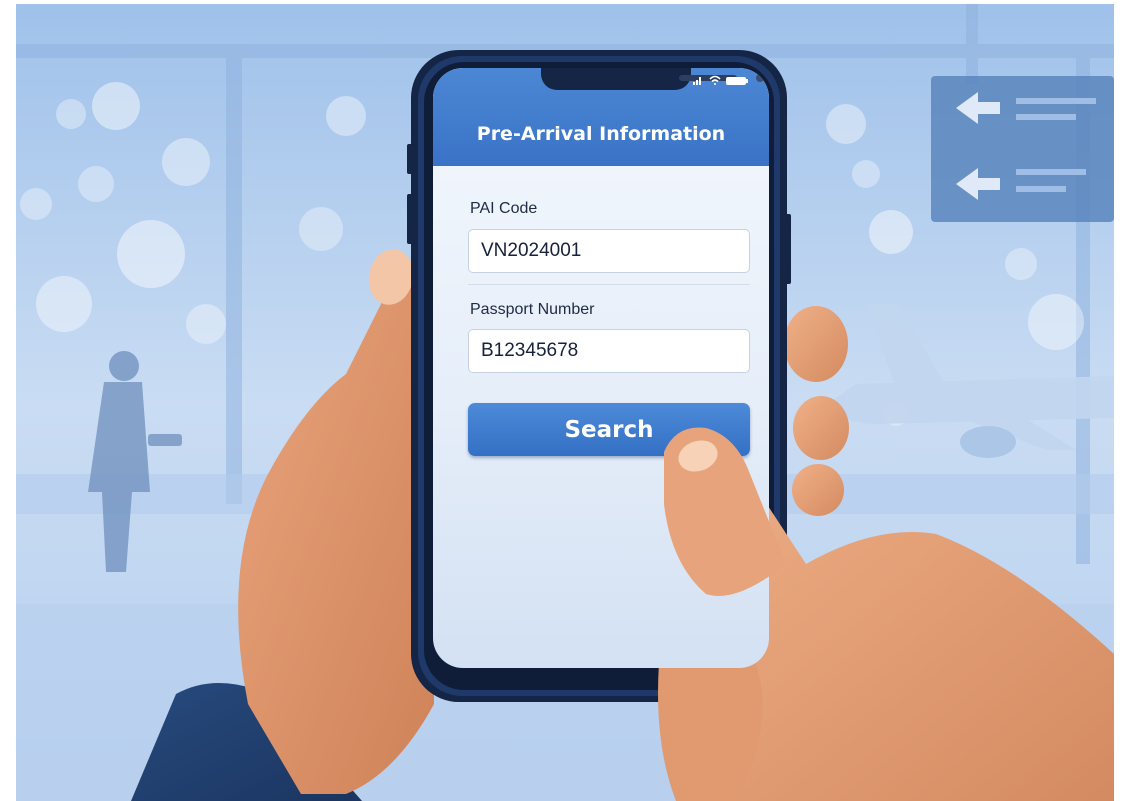 The width and height of the screenshot is (1130, 801). What do you see at coordinates (609, 429) in the screenshot?
I see `search-button: Search` at bounding box center [609, 429].